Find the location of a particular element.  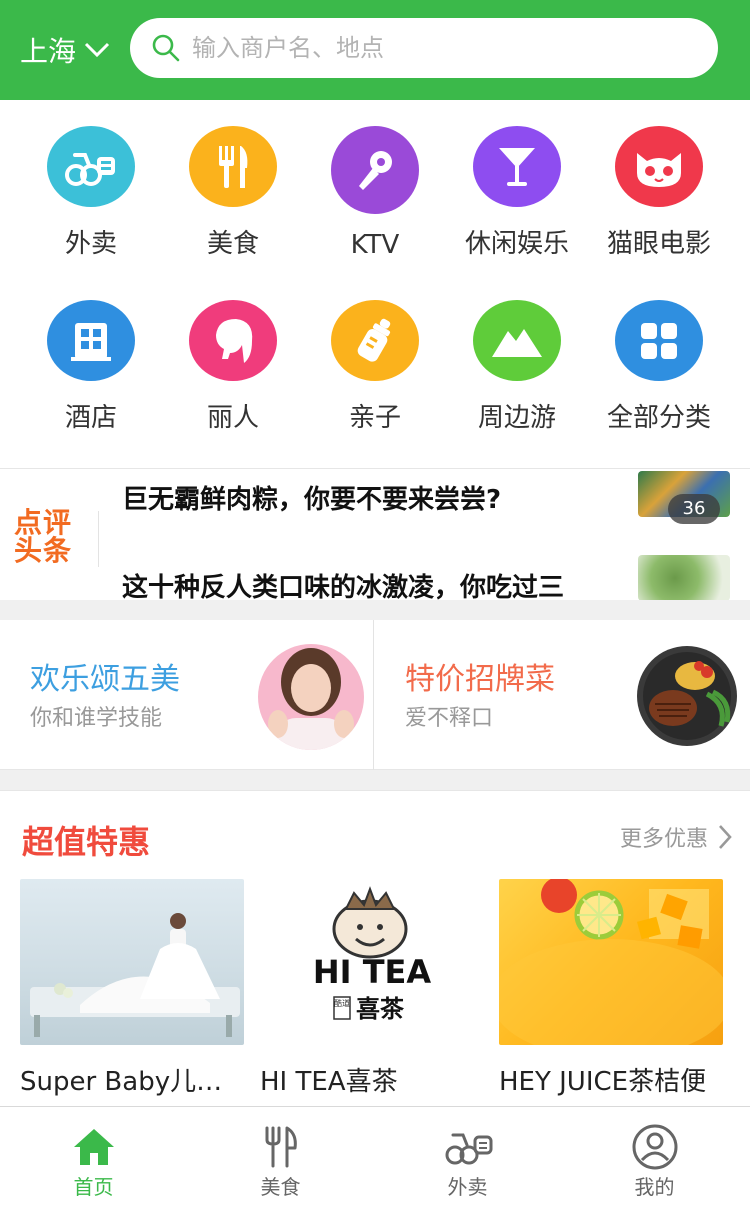

promo-steak-photo is located at coordinates (687, 696).